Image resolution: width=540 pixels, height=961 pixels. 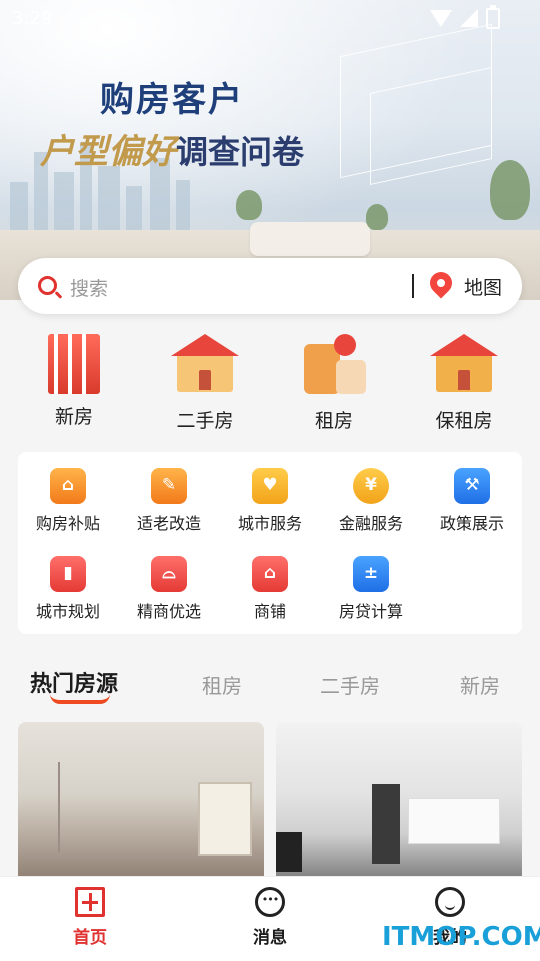 What do you see at coordinates (205, 364) in the screenshot?
I see `house-icon` at bounding box center [205, 364].